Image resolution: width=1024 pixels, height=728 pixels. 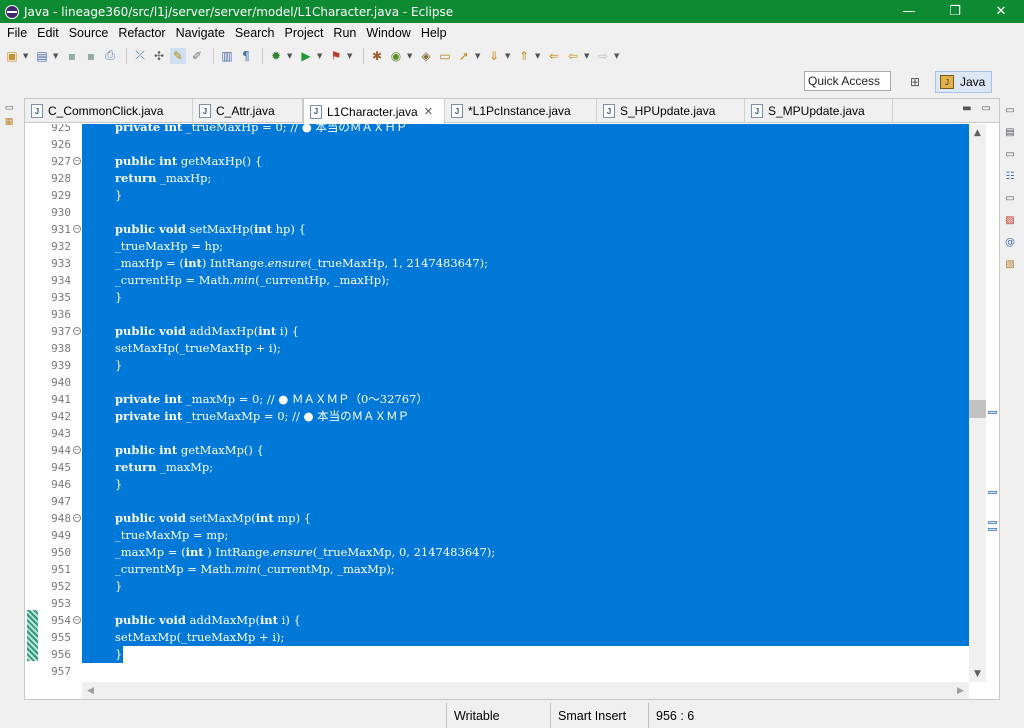 I want to click on show-whitespace-icon: ✐, so click(x=197, y=56).